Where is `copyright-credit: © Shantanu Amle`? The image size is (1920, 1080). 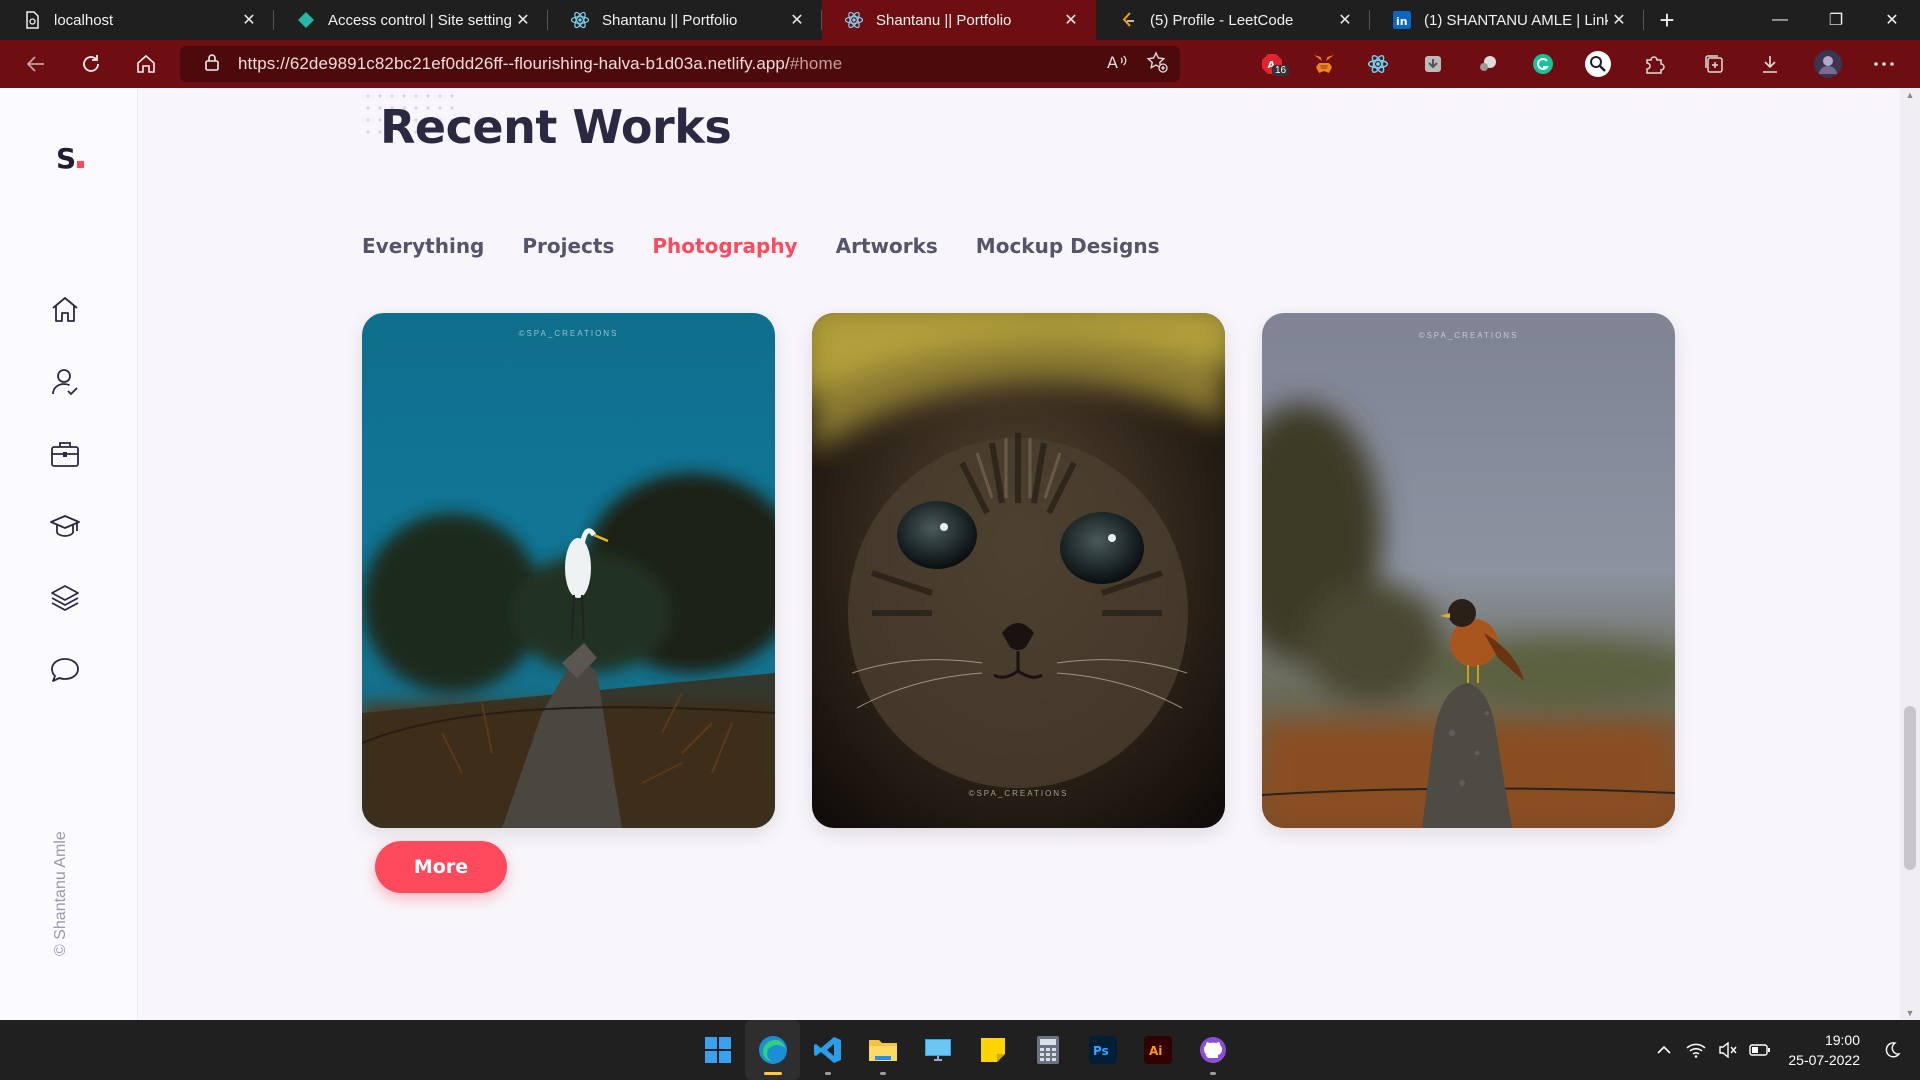
copyright-credit: © Shantanu Amle is located at coordinates (60, 893).